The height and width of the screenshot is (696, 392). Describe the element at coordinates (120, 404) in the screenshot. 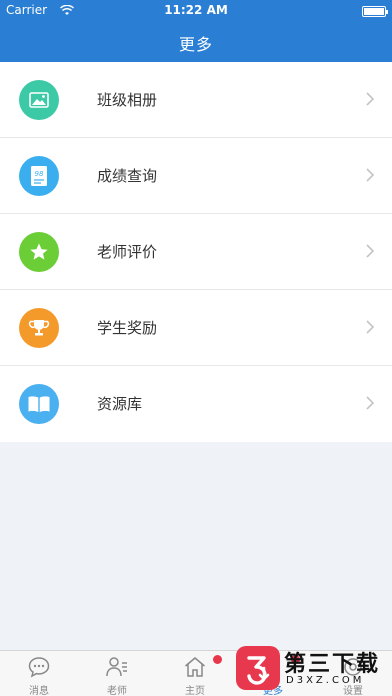

I see `menu-item-label: 资源库` at that location.